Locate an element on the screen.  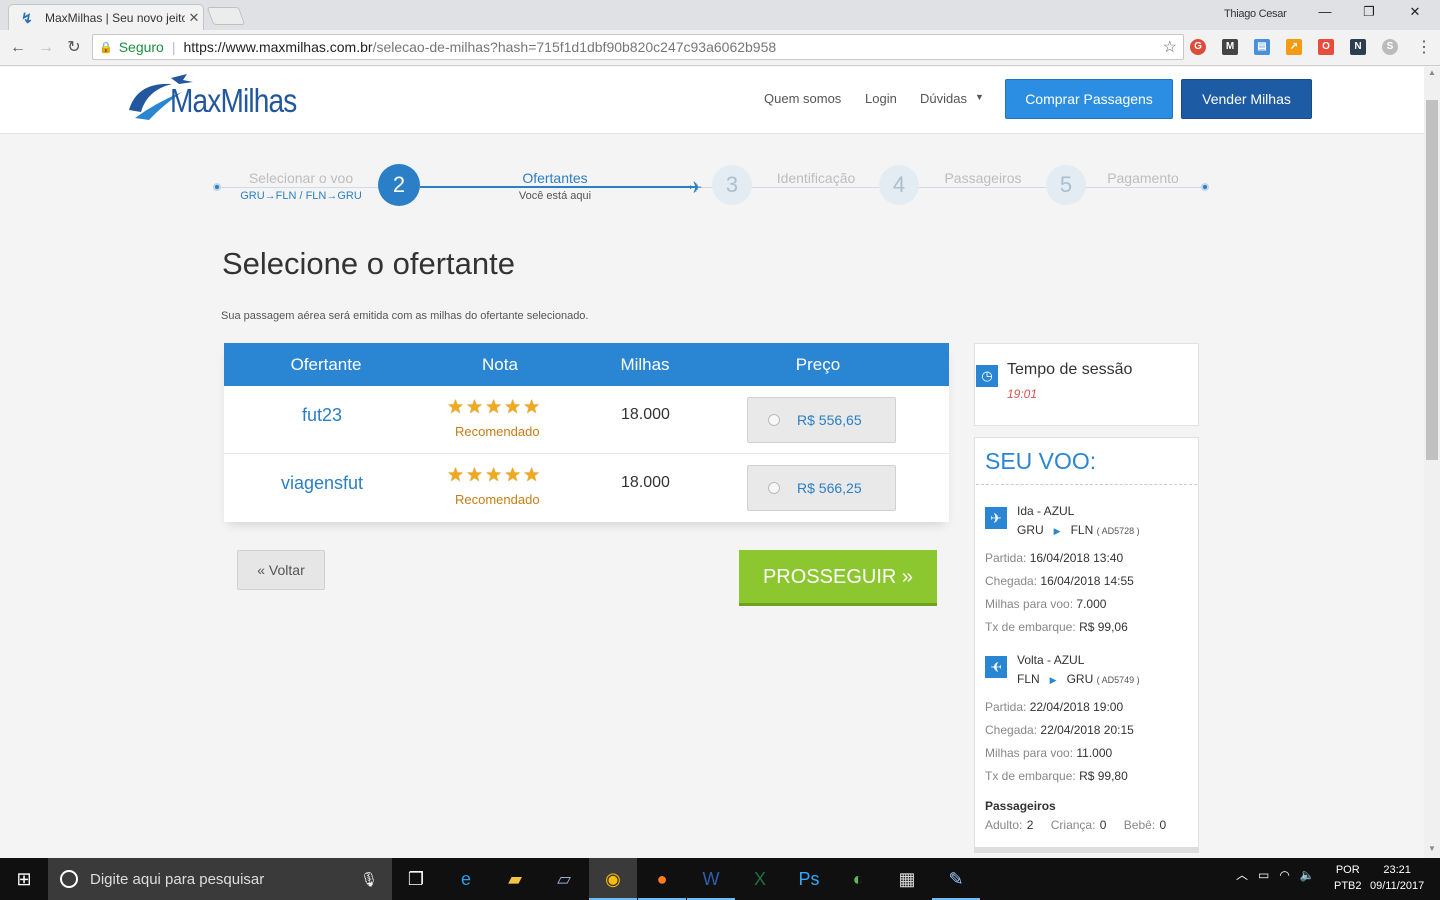
back-arrow-icon: ← is located at coordinates (18, 48).